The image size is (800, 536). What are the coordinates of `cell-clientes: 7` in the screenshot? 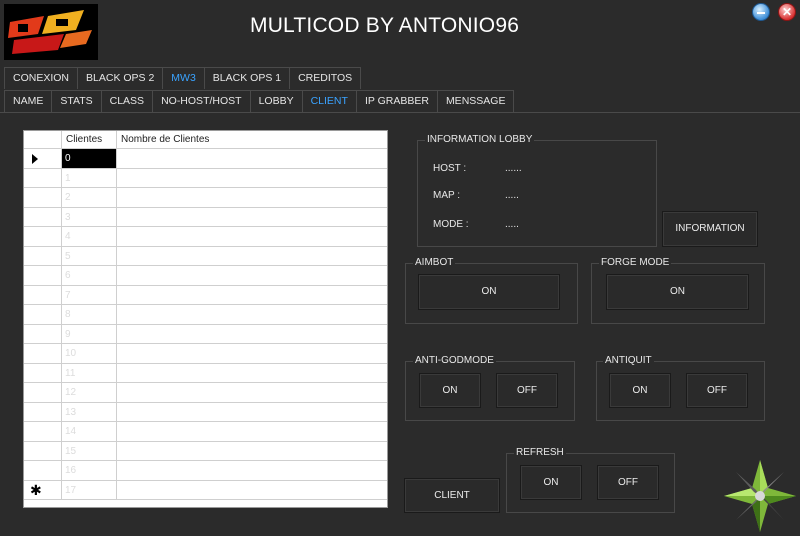 It's located at (89, 294).